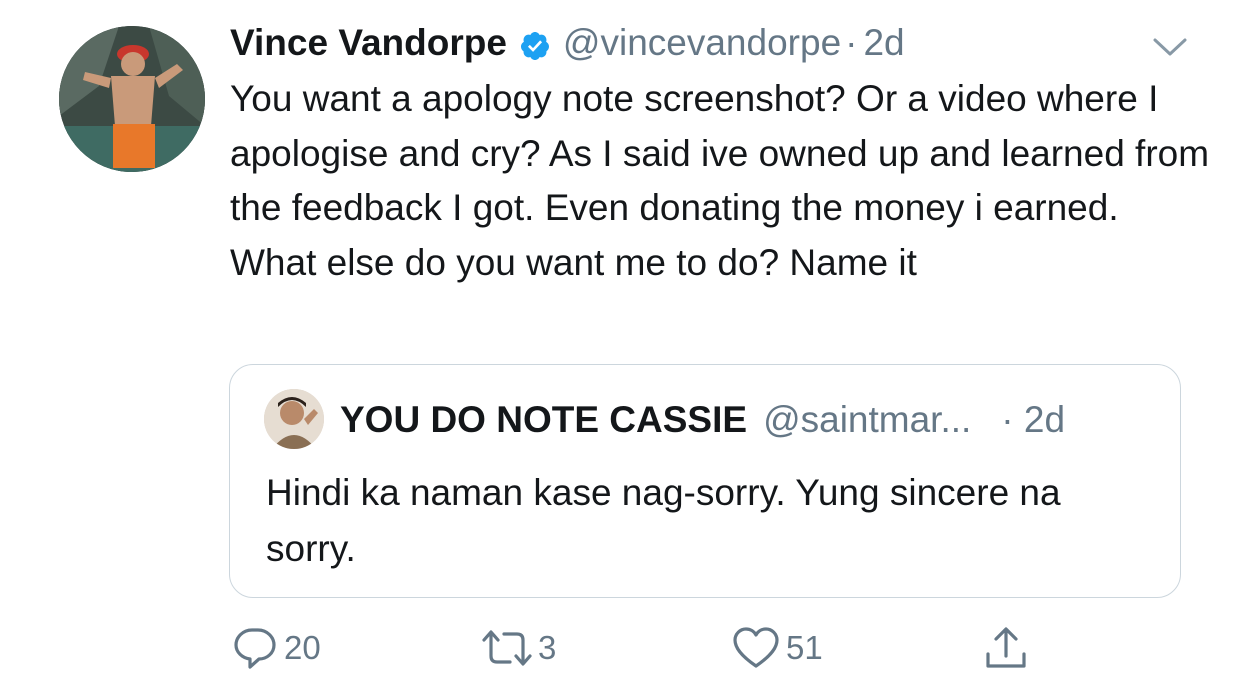 This screenshot has width=1242, height=700. I want to click on author-handle: @vincevandorpe, so click(702, 43).